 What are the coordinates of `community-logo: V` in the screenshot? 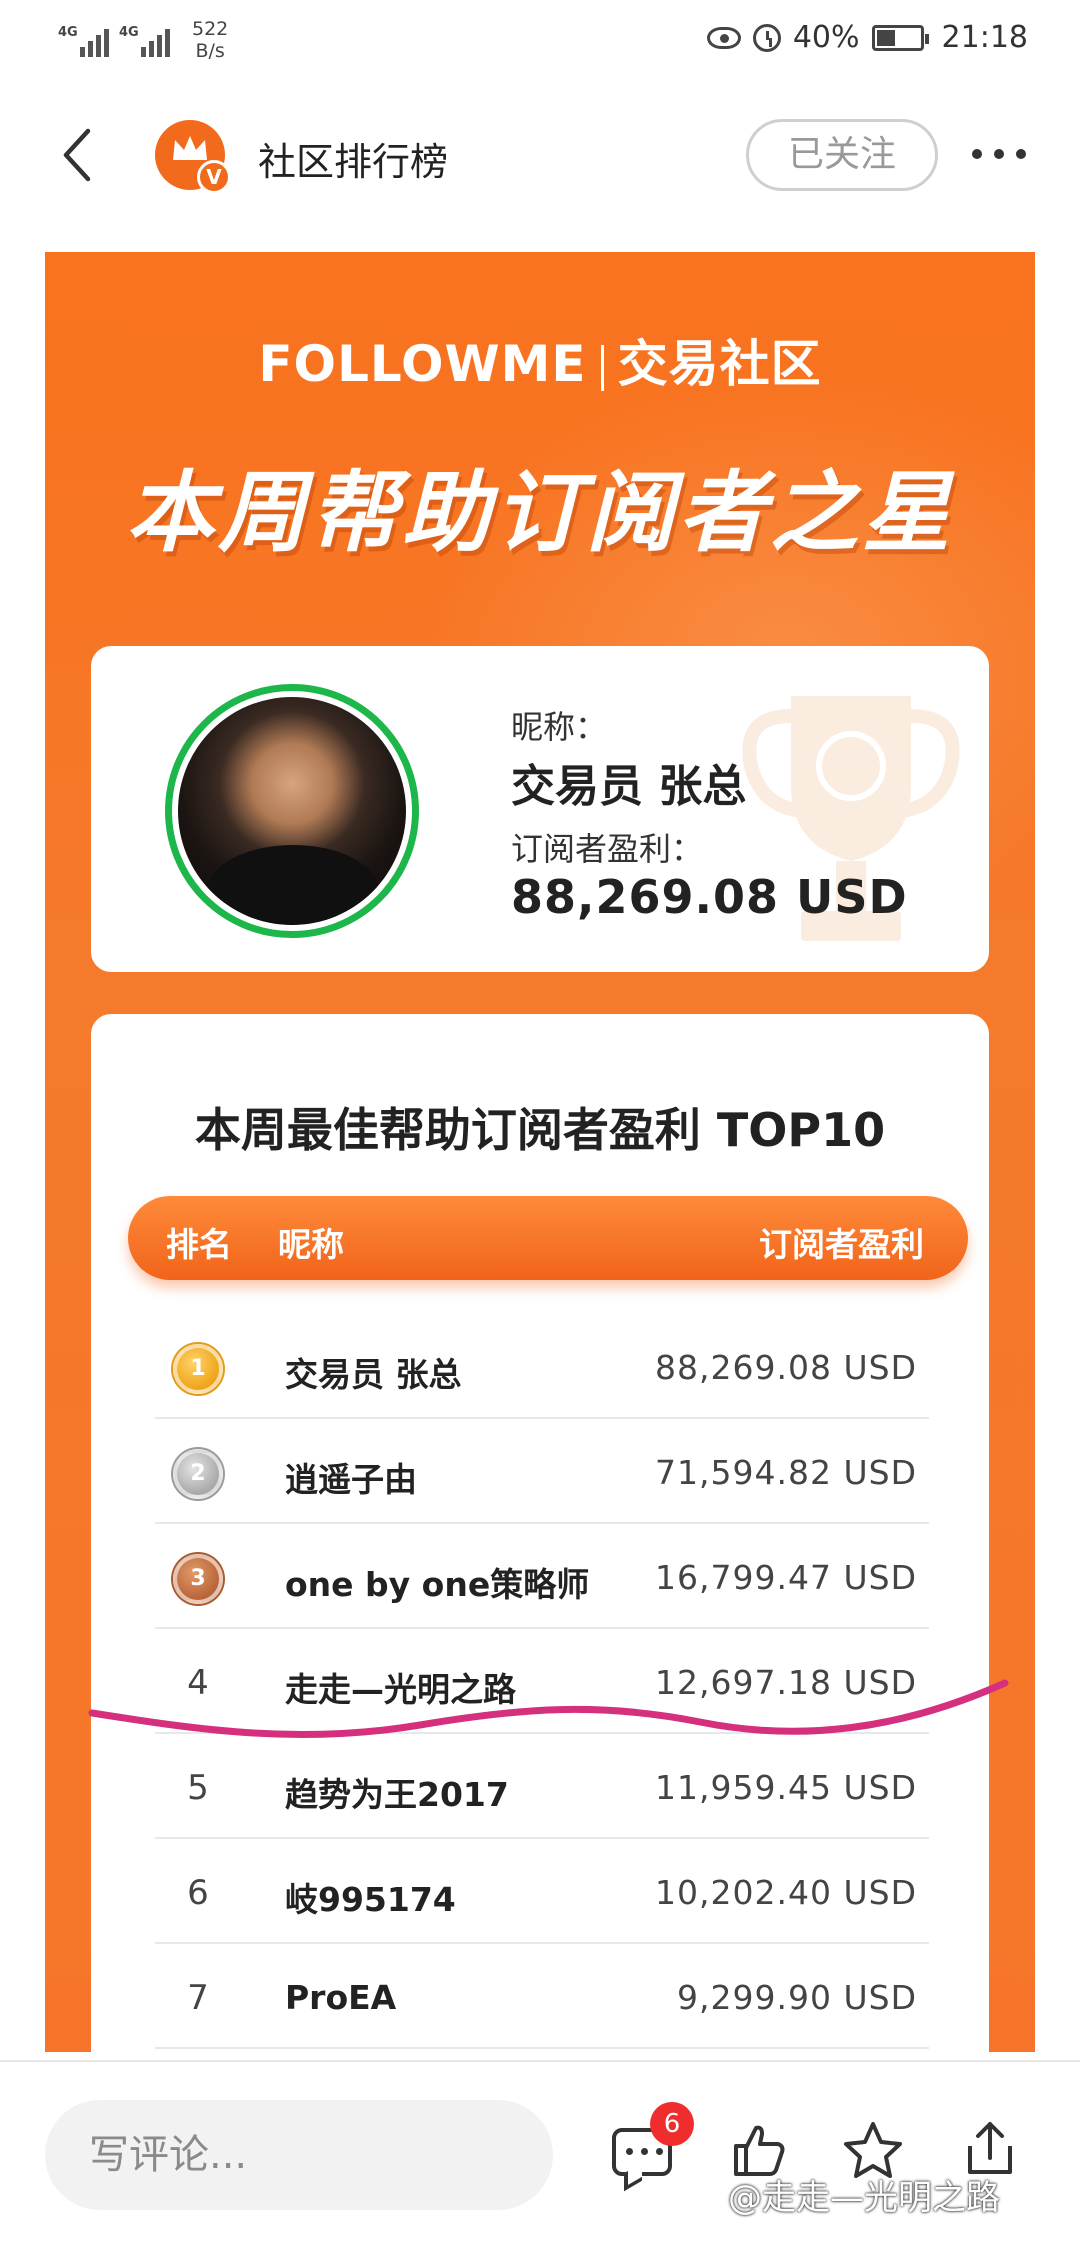 It's located at (193, 157).